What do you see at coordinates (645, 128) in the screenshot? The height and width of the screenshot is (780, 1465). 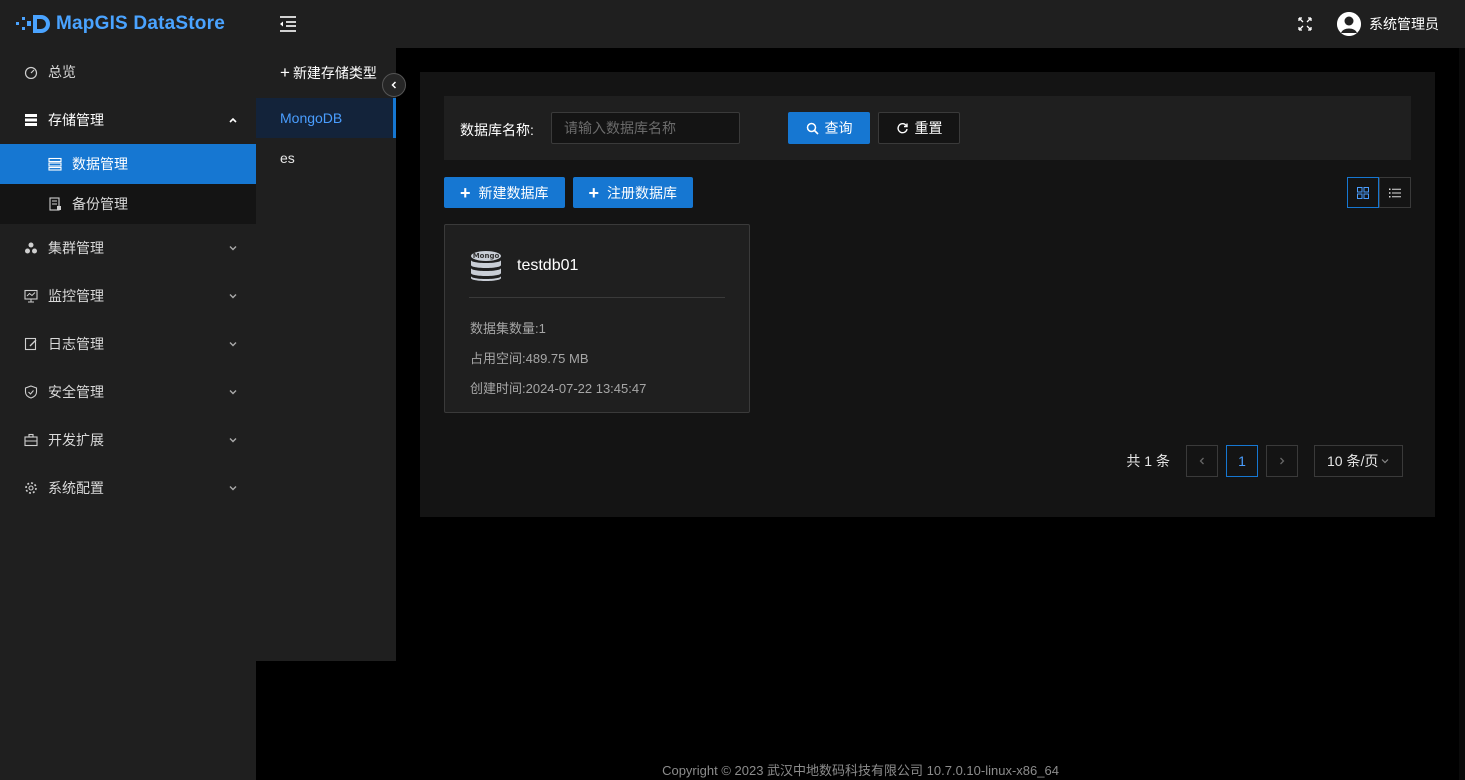 I see `db-name-input` at bounding box center [645, 128].